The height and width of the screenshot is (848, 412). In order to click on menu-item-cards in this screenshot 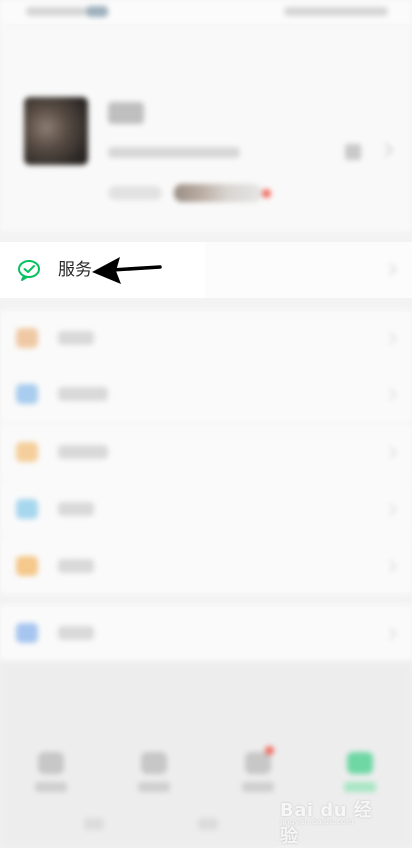, I will do `click(206, 509)`.